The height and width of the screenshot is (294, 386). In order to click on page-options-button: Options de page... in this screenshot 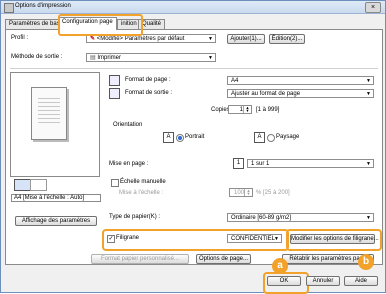, I will do `click(223, 259)`.